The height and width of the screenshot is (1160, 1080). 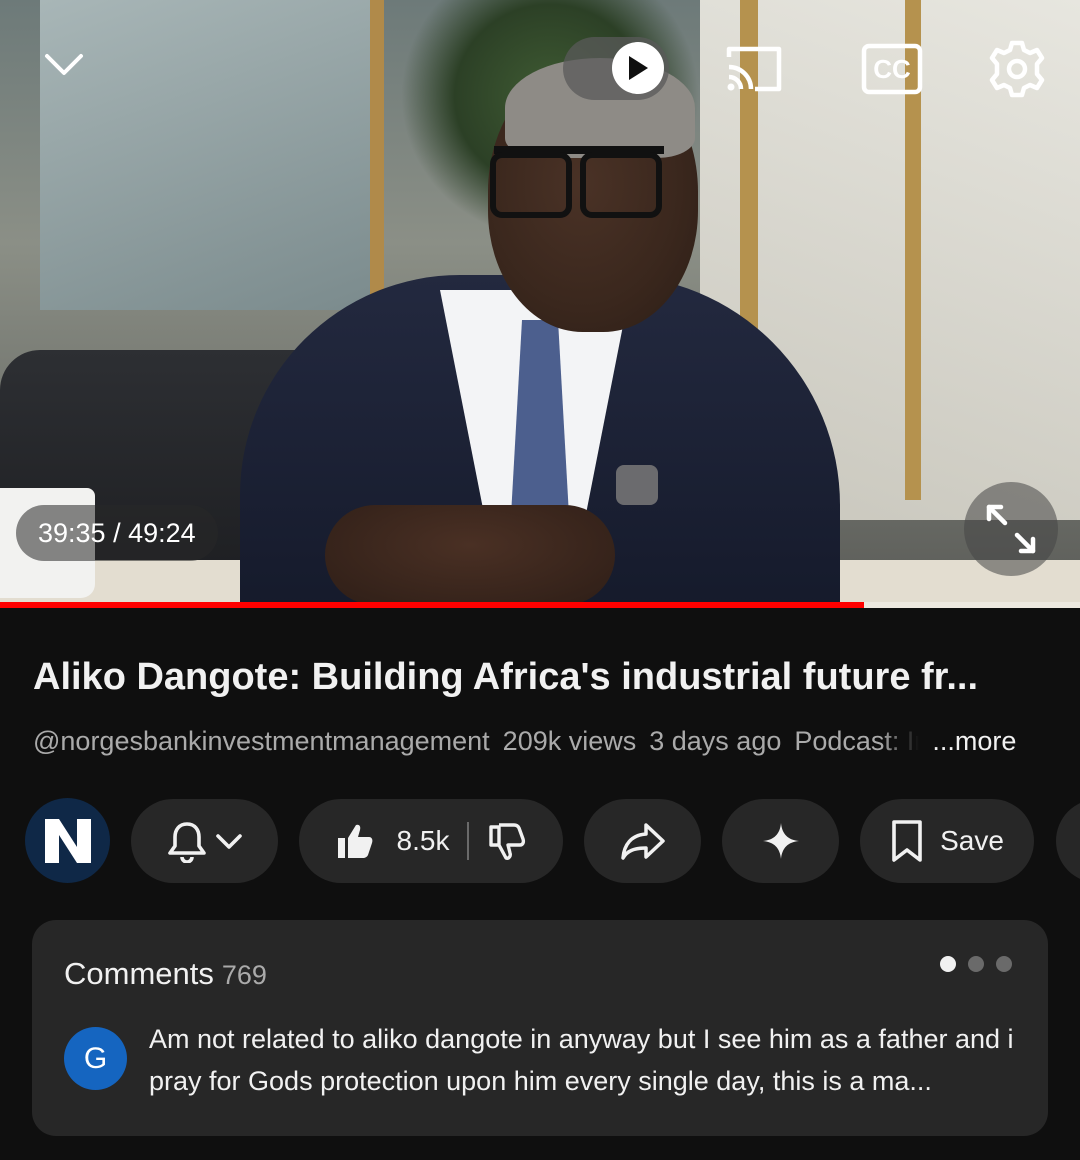 I want to click on ask-ai-button, so click(x=780, y=841).